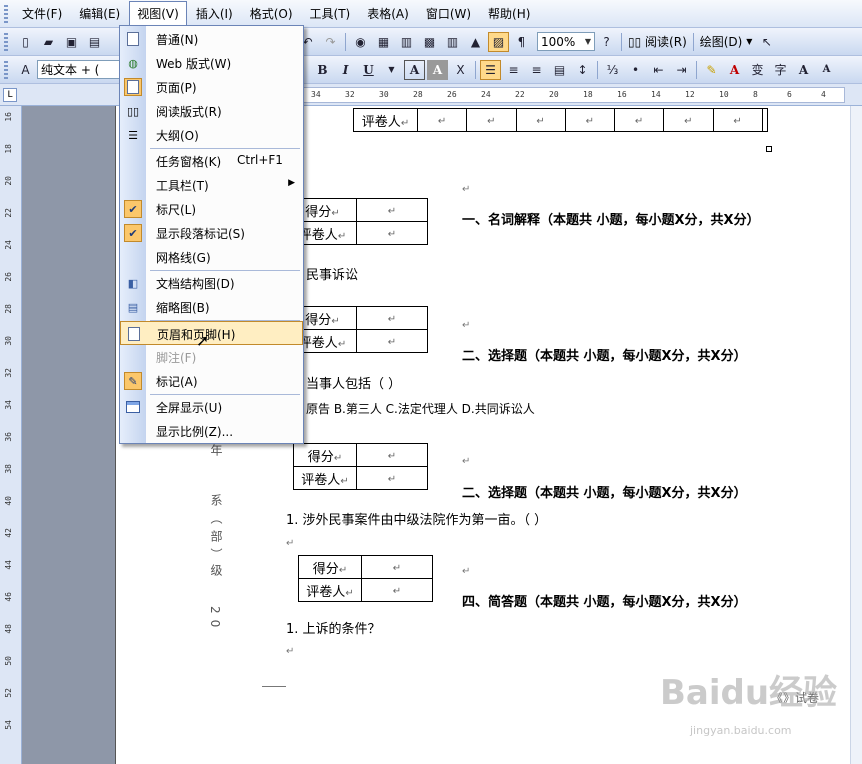 The height and width of the screenshot is (764, 862). I want to click on menu-help: 帮助(H), so click(509, 13).